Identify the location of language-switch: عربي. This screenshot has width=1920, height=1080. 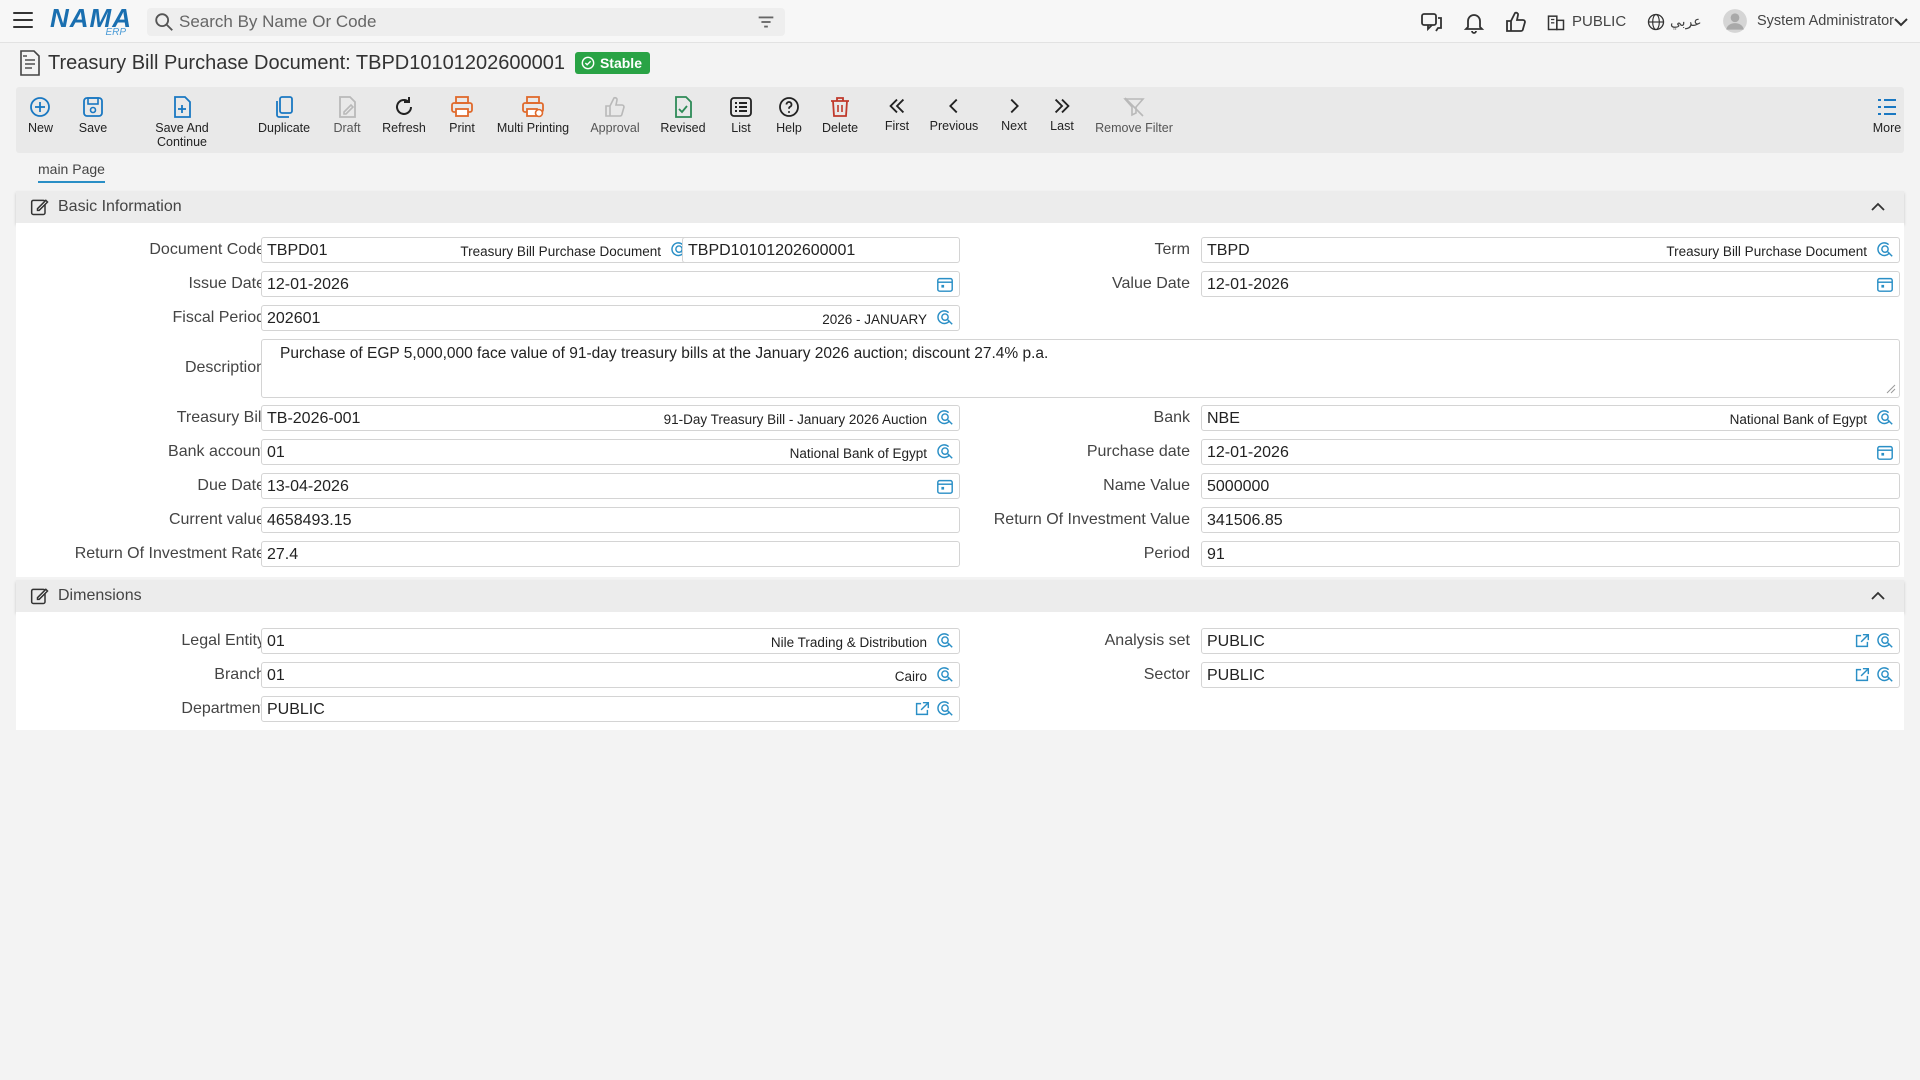
(1686, 21).